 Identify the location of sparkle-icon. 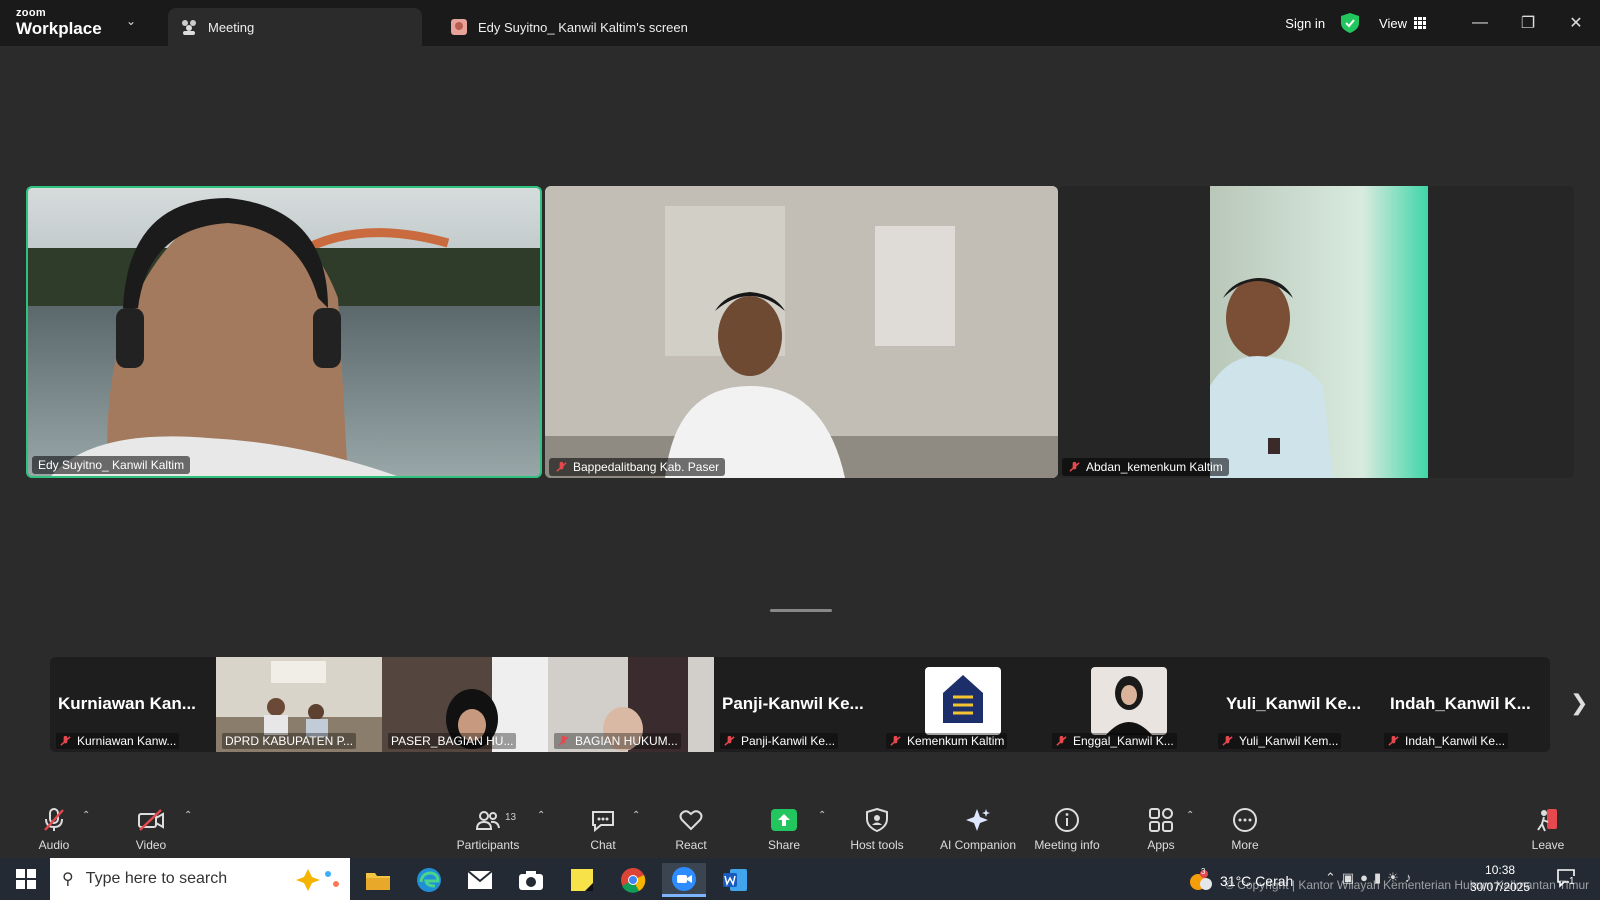
(978, 820).